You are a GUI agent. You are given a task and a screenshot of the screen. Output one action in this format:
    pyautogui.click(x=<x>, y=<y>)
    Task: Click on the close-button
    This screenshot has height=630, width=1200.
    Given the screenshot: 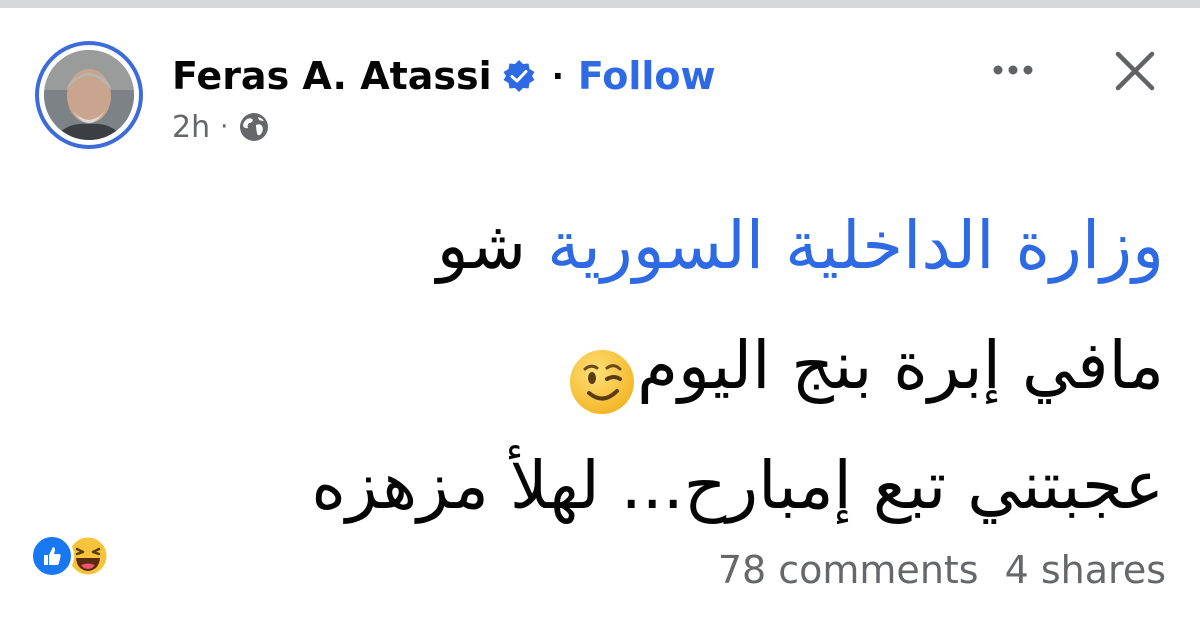 What is the action you would take?
    pyautogui.click(x=1135, y=72)
    